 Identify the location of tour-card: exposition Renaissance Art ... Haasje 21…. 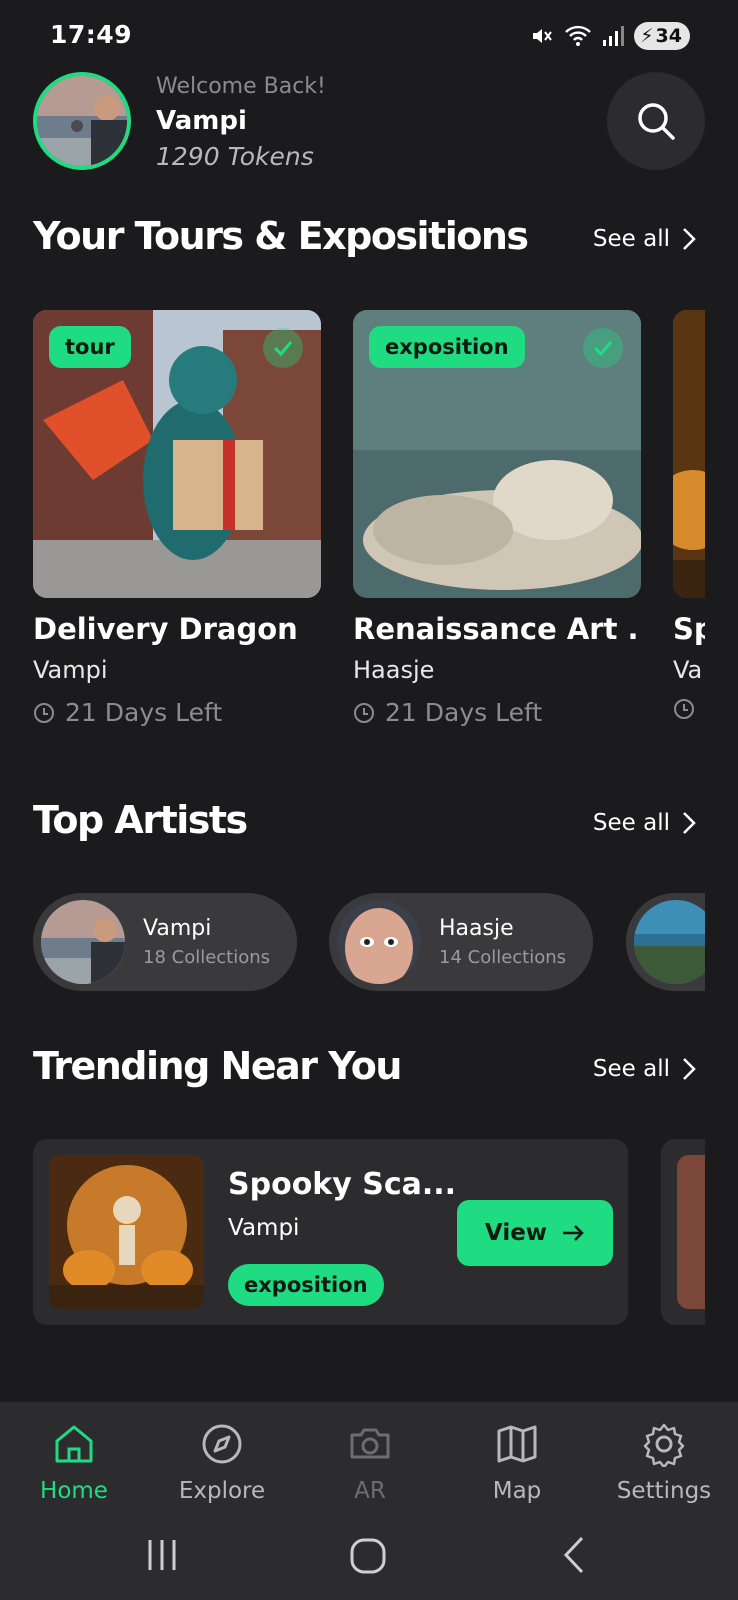
(497, 518).